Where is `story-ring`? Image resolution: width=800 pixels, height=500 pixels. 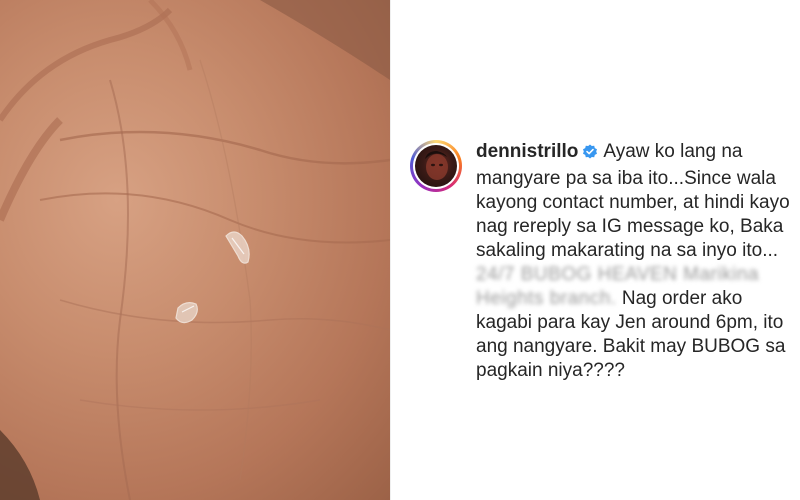
story-ring is located at coordinates (436, 166).